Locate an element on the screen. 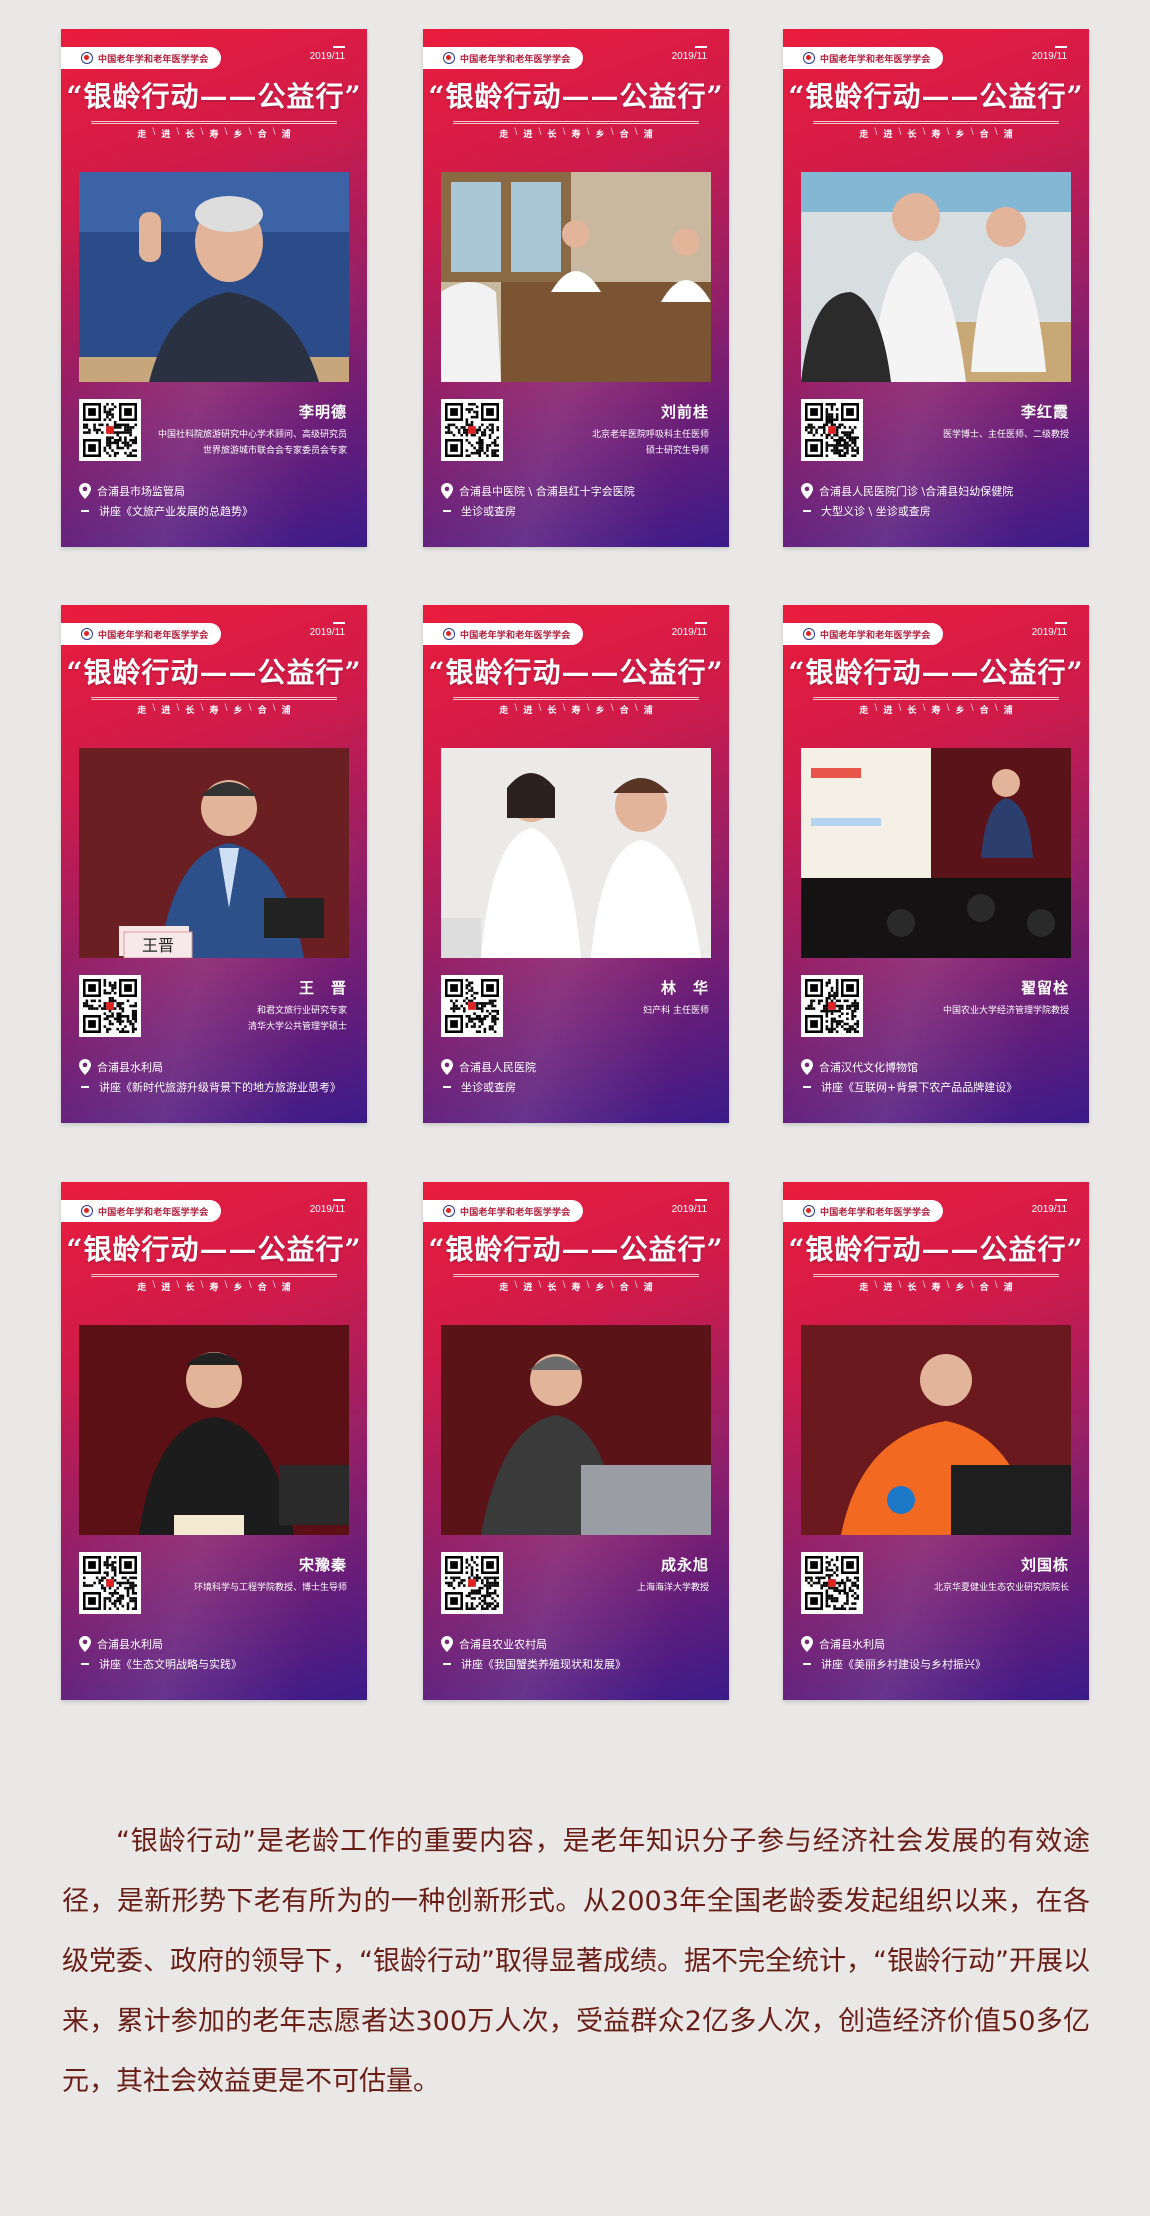 The image size is (1150, 2216). speaker-titles: 和君文旅行业研究专家 清华大学公共管理学硕士 is located at coordinates (247, 1019).